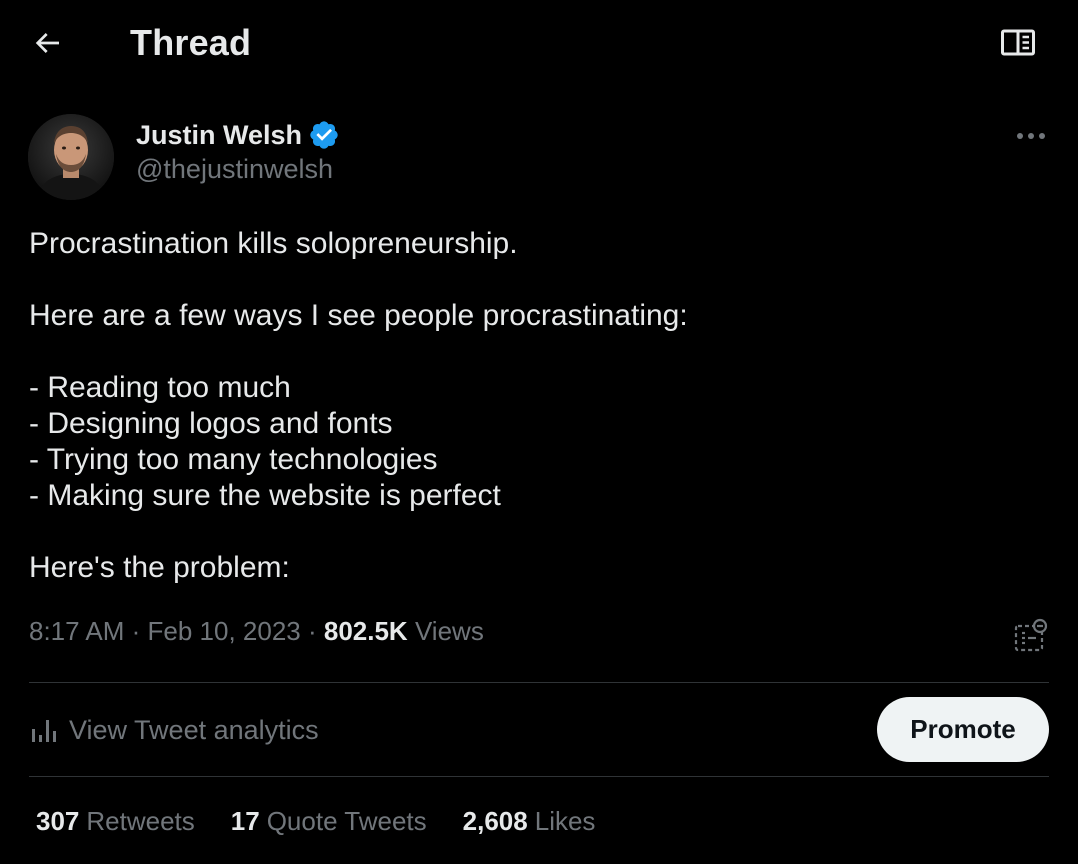 Image resolution: width=1078 pixels, height=864 pixels. What do you see at coordinates (219, 135) in the screenshot?
I see `author-name: Justin Welsh` at bounding box center [219, 135].